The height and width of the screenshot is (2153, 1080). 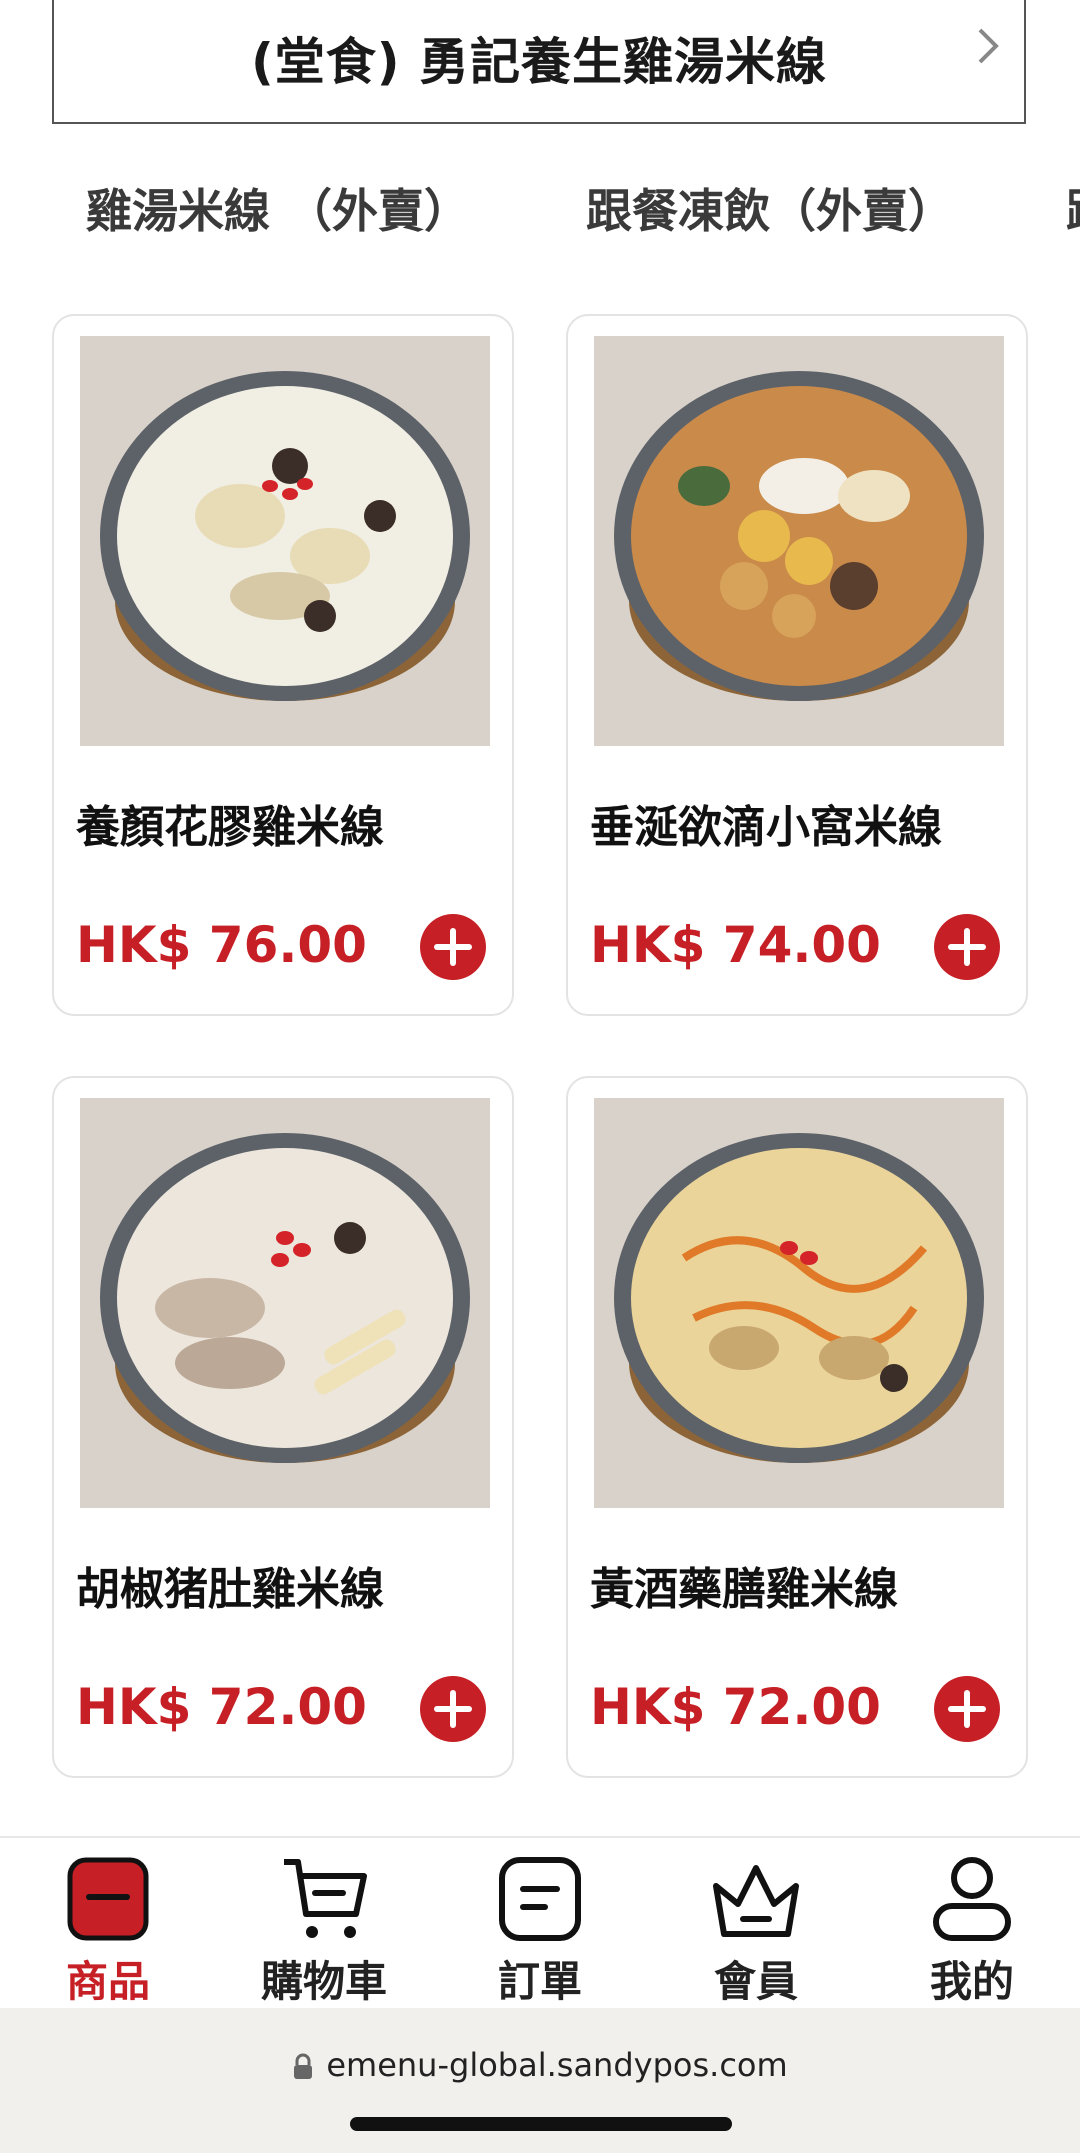 I want to click on product-name: 養顏花膠雞米線, so click(x=230, y=827).